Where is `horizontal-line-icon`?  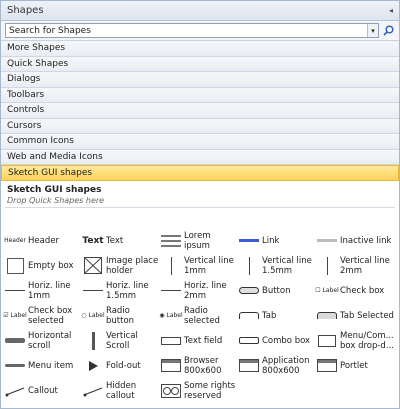
horizontal-line-icon is located at coordinates (15, 291).